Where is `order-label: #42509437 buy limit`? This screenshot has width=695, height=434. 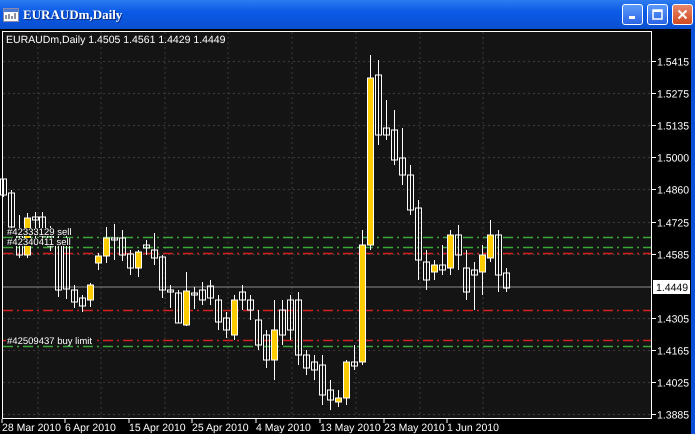 order-label: #42509437 buy limit is located at coordinates (49, 341).